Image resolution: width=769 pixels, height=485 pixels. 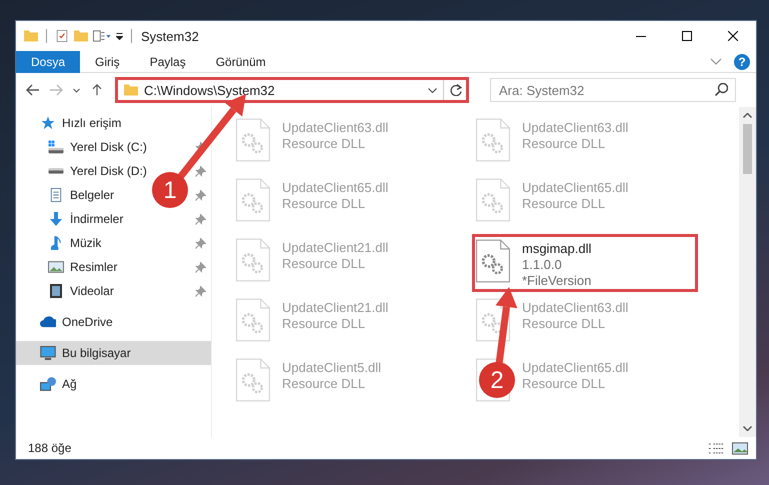 What do you see at coordinates (716, 61) in the screenshot?
I see `expand-ribbon-icon` at bounding box center [716, 61].